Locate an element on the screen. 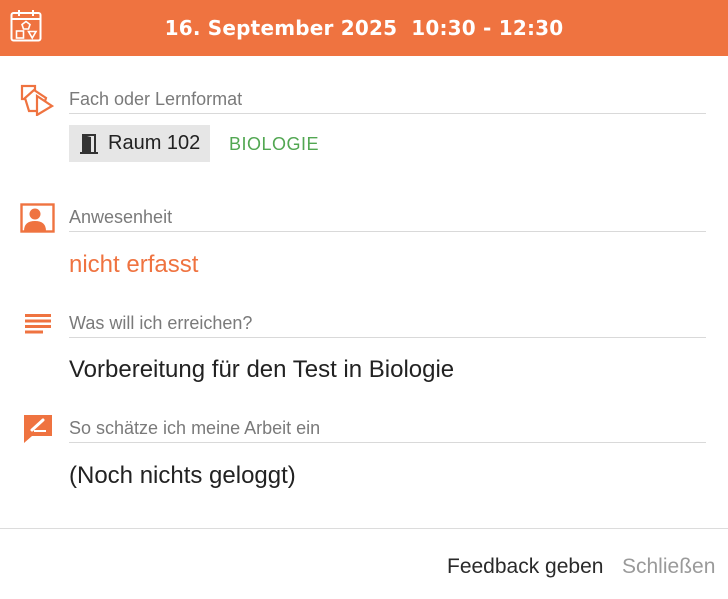  feedback-button: Feedback geben is located at coordinates (525, 567).